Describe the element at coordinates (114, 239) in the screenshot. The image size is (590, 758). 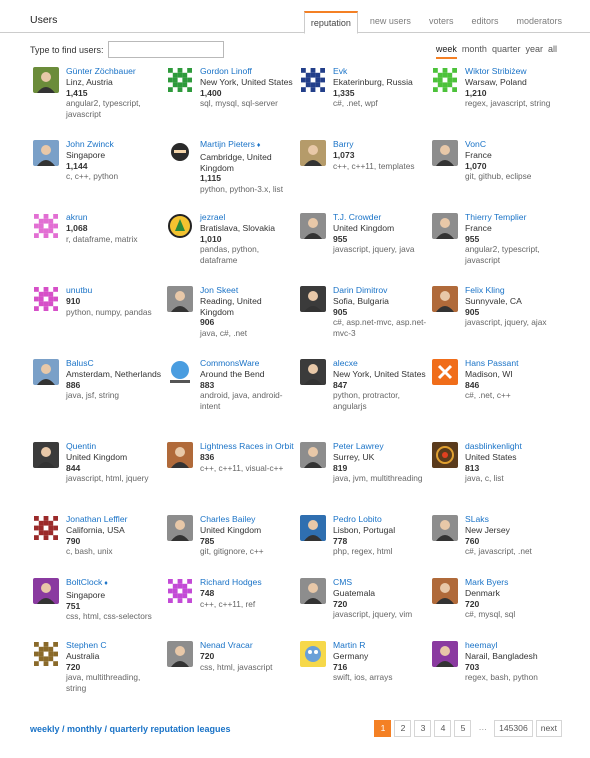
I see `user-tags: r, dataframe, matrix` at that location.